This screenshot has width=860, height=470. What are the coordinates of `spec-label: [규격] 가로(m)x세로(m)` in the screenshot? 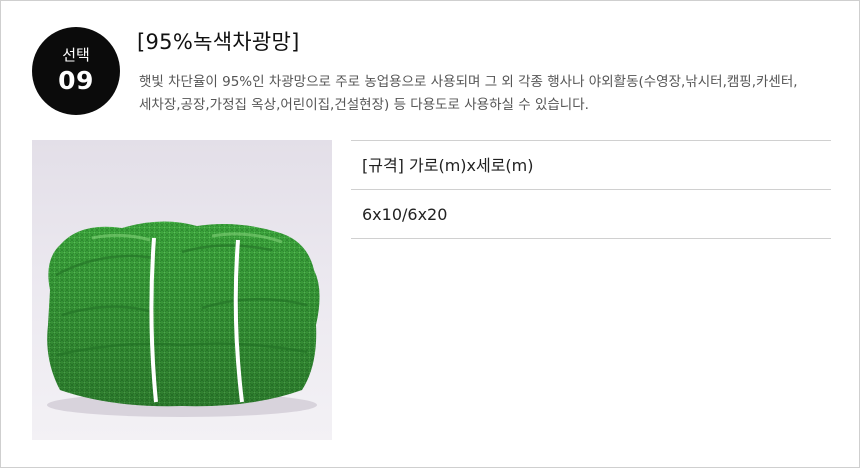 It's located at (591, 165).